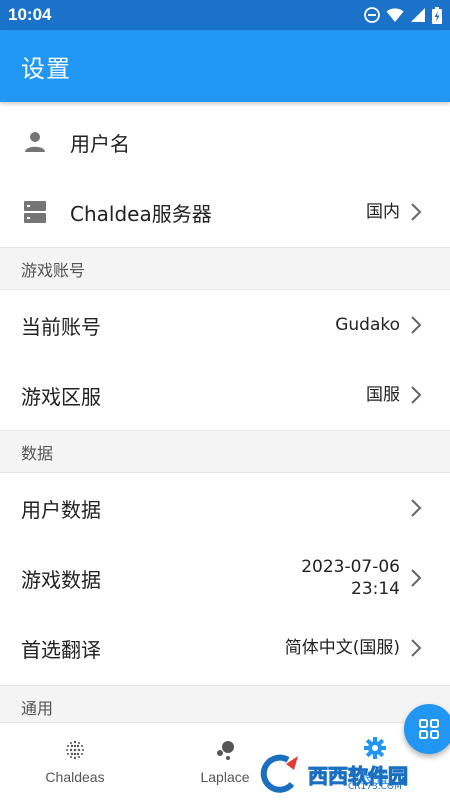  I want to click on server-row: Chaldea服务器 国内, so click(225, 212).